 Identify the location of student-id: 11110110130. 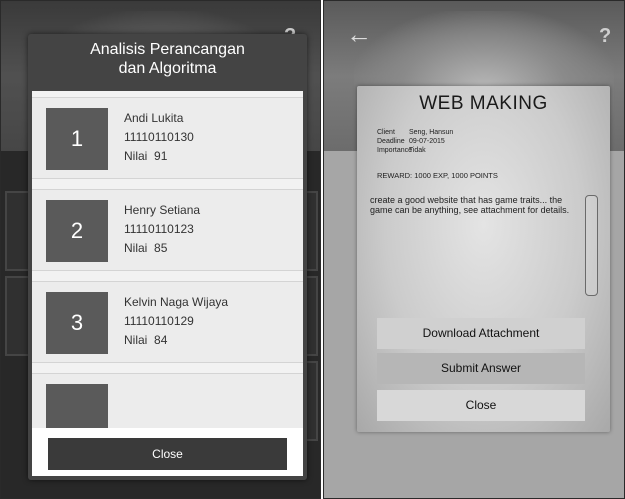
(159, 137).